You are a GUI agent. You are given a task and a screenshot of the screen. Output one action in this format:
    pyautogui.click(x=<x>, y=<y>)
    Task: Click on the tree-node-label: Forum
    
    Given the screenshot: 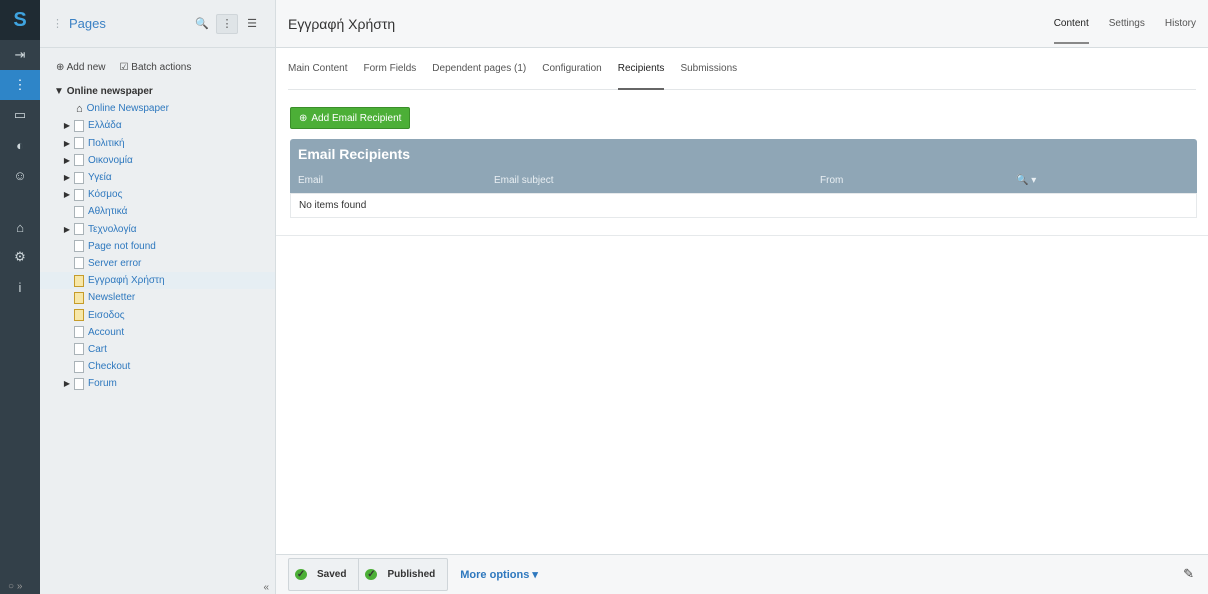 What is the action you would take?
    pyautogui.click(x=102, y=384)
    